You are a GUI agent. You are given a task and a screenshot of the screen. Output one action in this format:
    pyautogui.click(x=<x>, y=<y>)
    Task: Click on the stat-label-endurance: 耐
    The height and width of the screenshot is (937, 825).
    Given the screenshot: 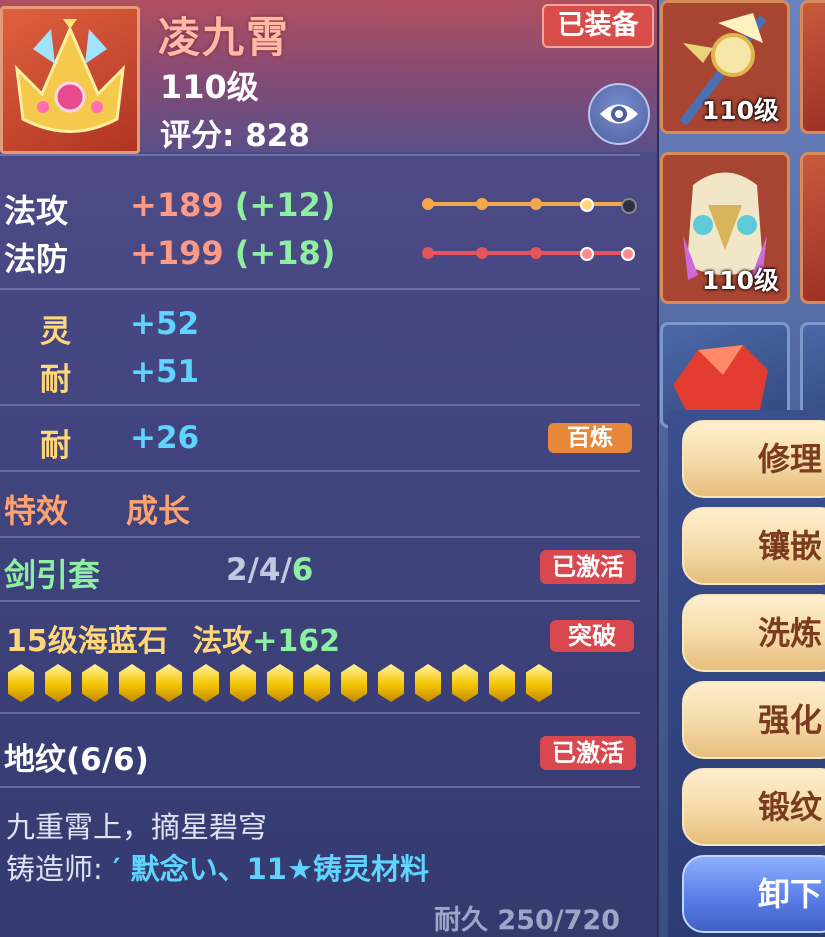 What is the action you would take?
    pyautogui.click(x=55, y=380)
    